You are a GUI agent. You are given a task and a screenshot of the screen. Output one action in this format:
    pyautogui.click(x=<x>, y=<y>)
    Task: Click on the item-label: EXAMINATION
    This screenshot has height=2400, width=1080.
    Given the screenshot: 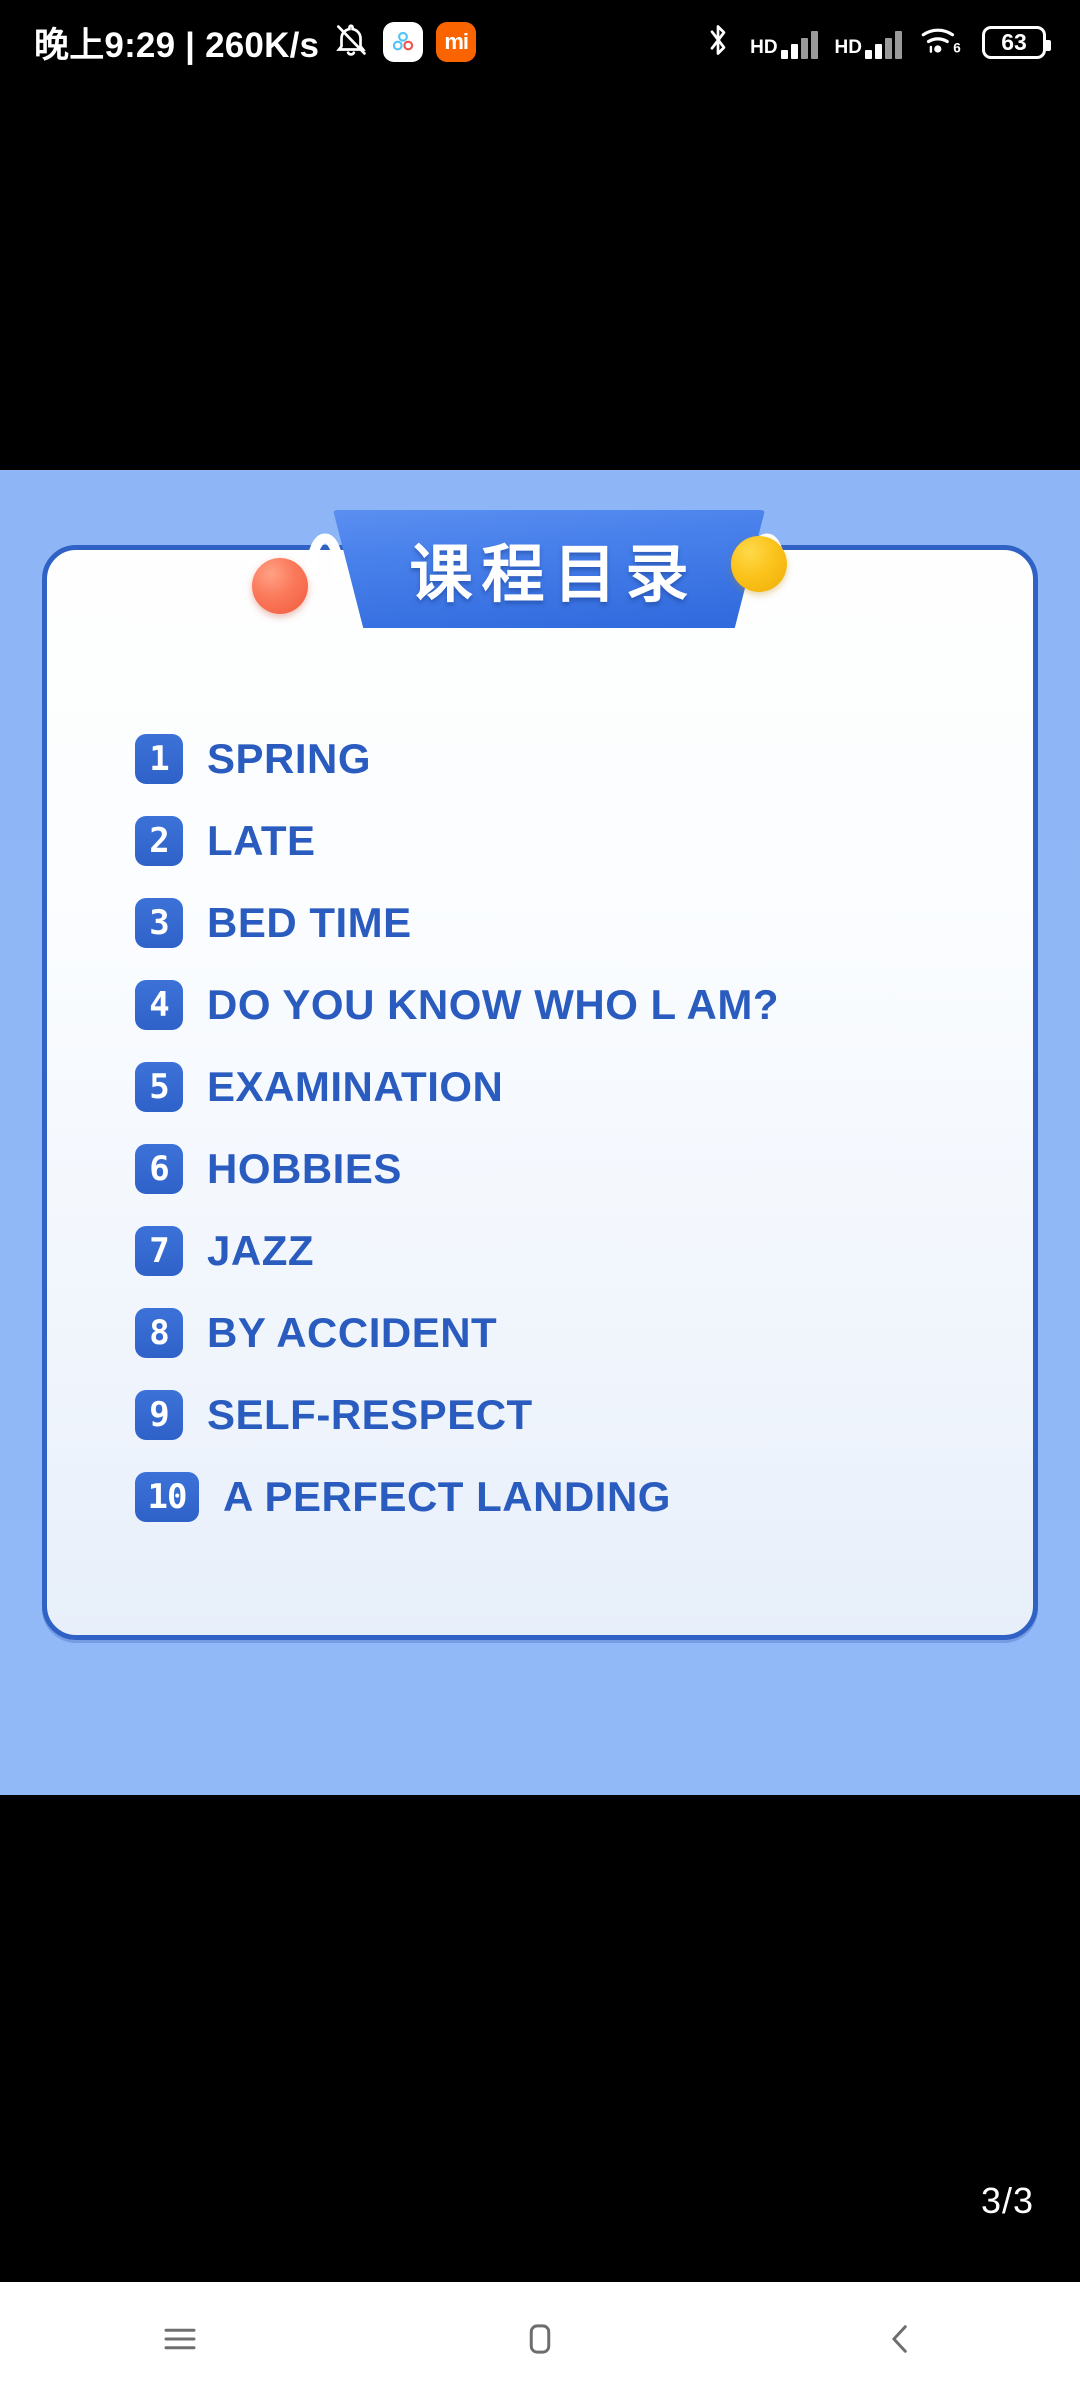 What is the action you would take?
    pyautogui.click(x=355, y=1086)
    